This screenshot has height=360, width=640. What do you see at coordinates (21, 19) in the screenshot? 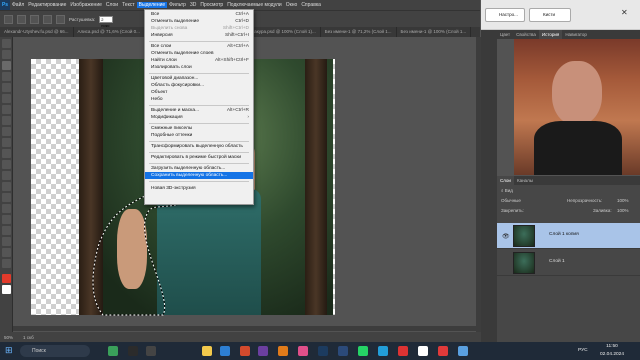
I see `new-selection-icon` at bounding box center [21, 19].